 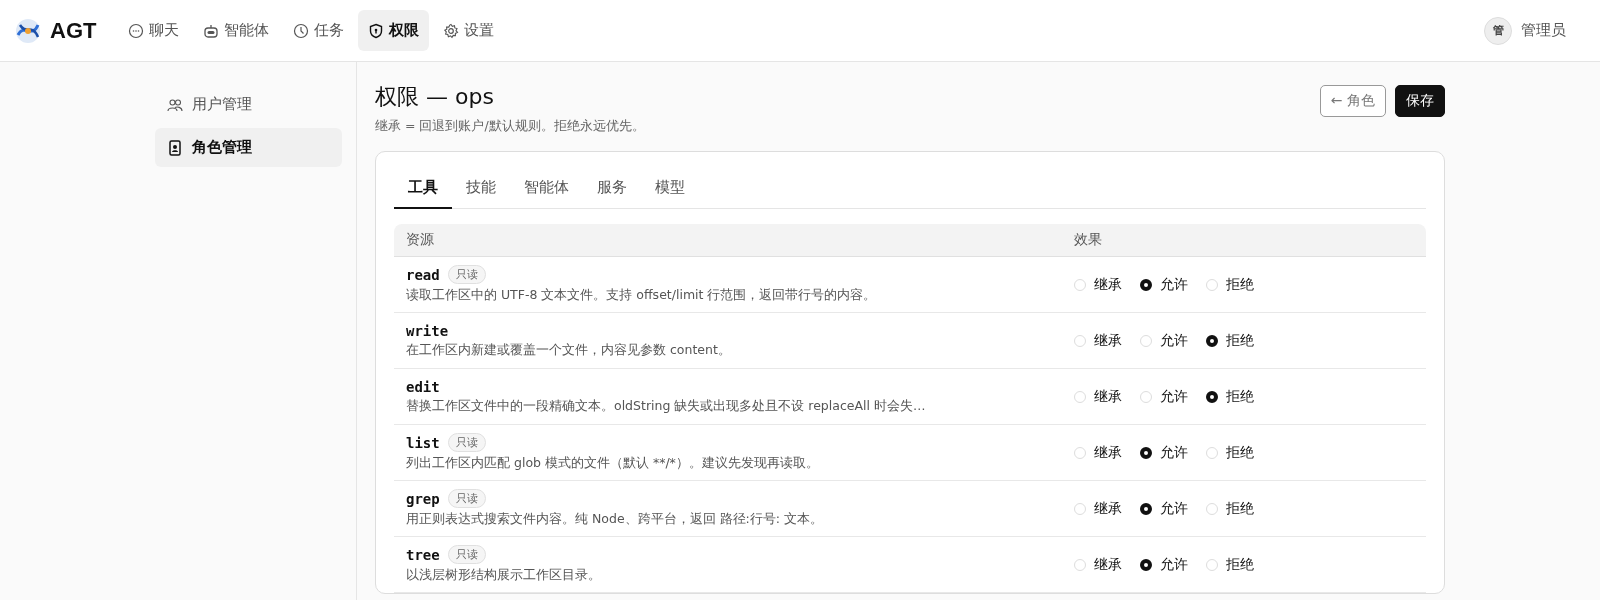 I want to click on user-name: 管理员, so click(x=1543, y=30).